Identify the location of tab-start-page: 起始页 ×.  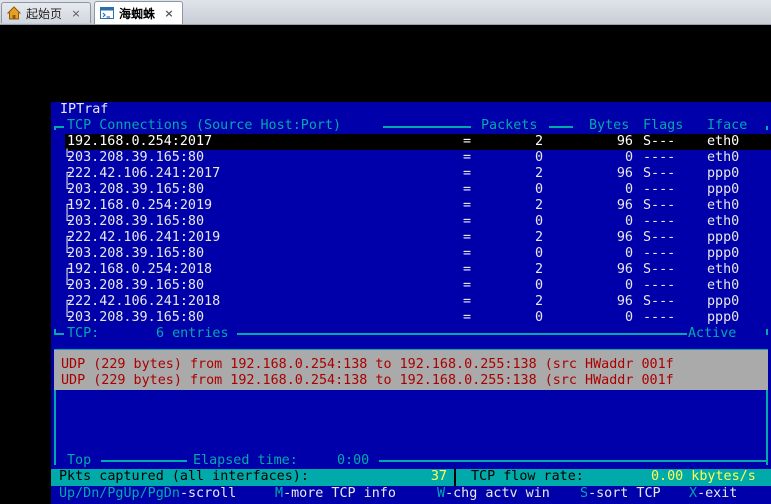
(46, 12).